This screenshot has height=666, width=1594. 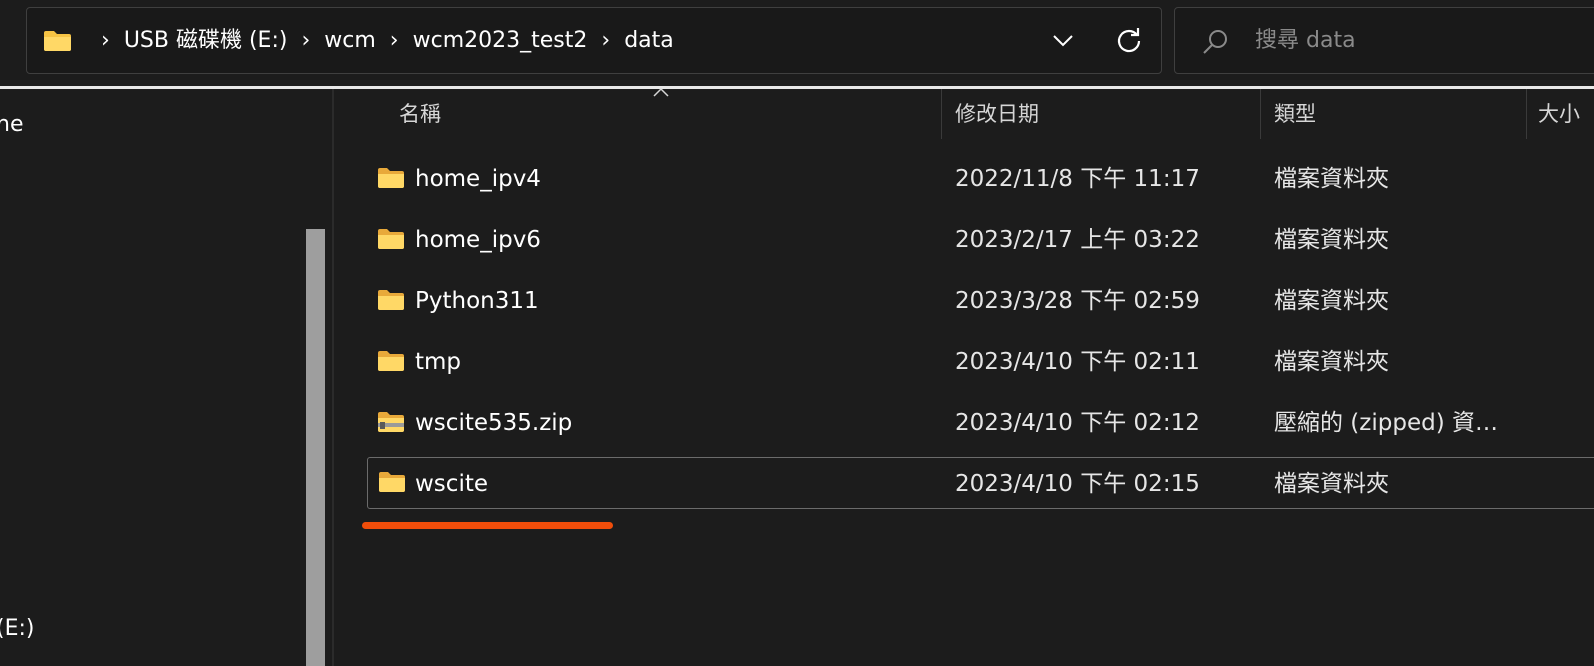 What do you see at coordinates (500, 40) in the screenshot?
I see `breadcrumb-item-wcm2023-test2: wcm2023_test2` at bounding box center [500, 40].